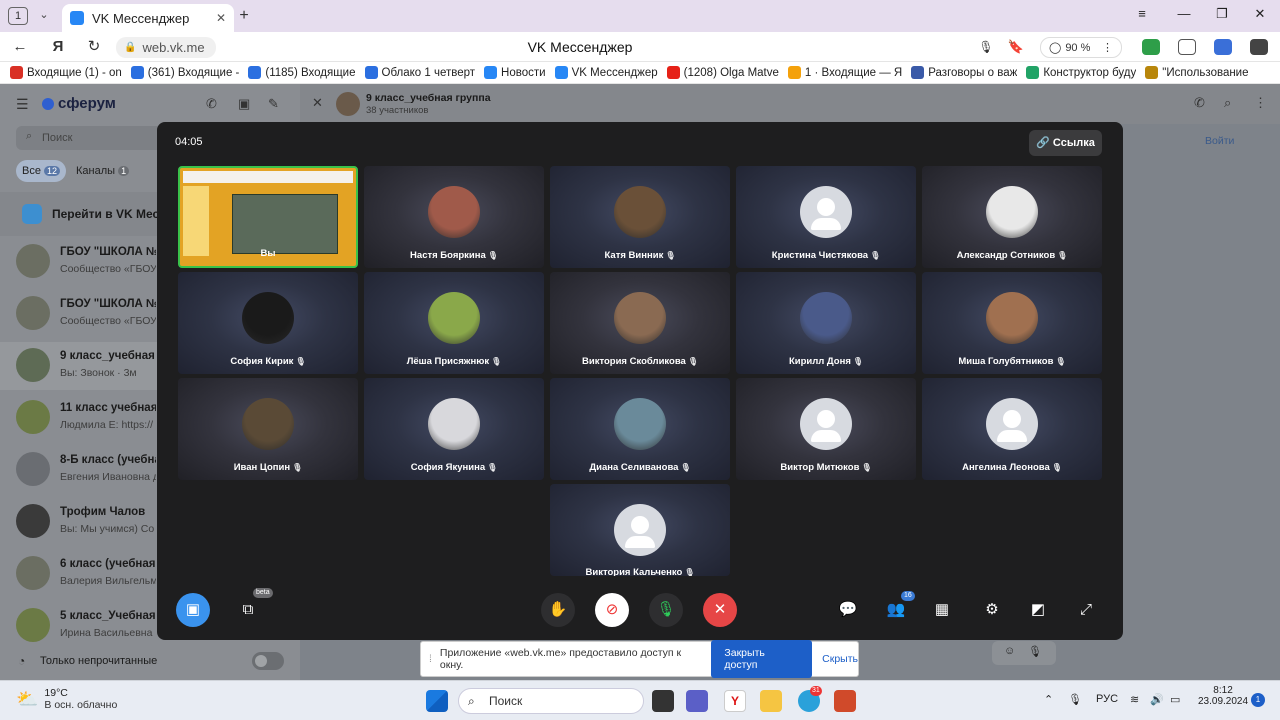  What do you see at coordinates (1219, 141) in the screenshot?
I see `join-call-button: Войти` at bounding box center [1219, 141].